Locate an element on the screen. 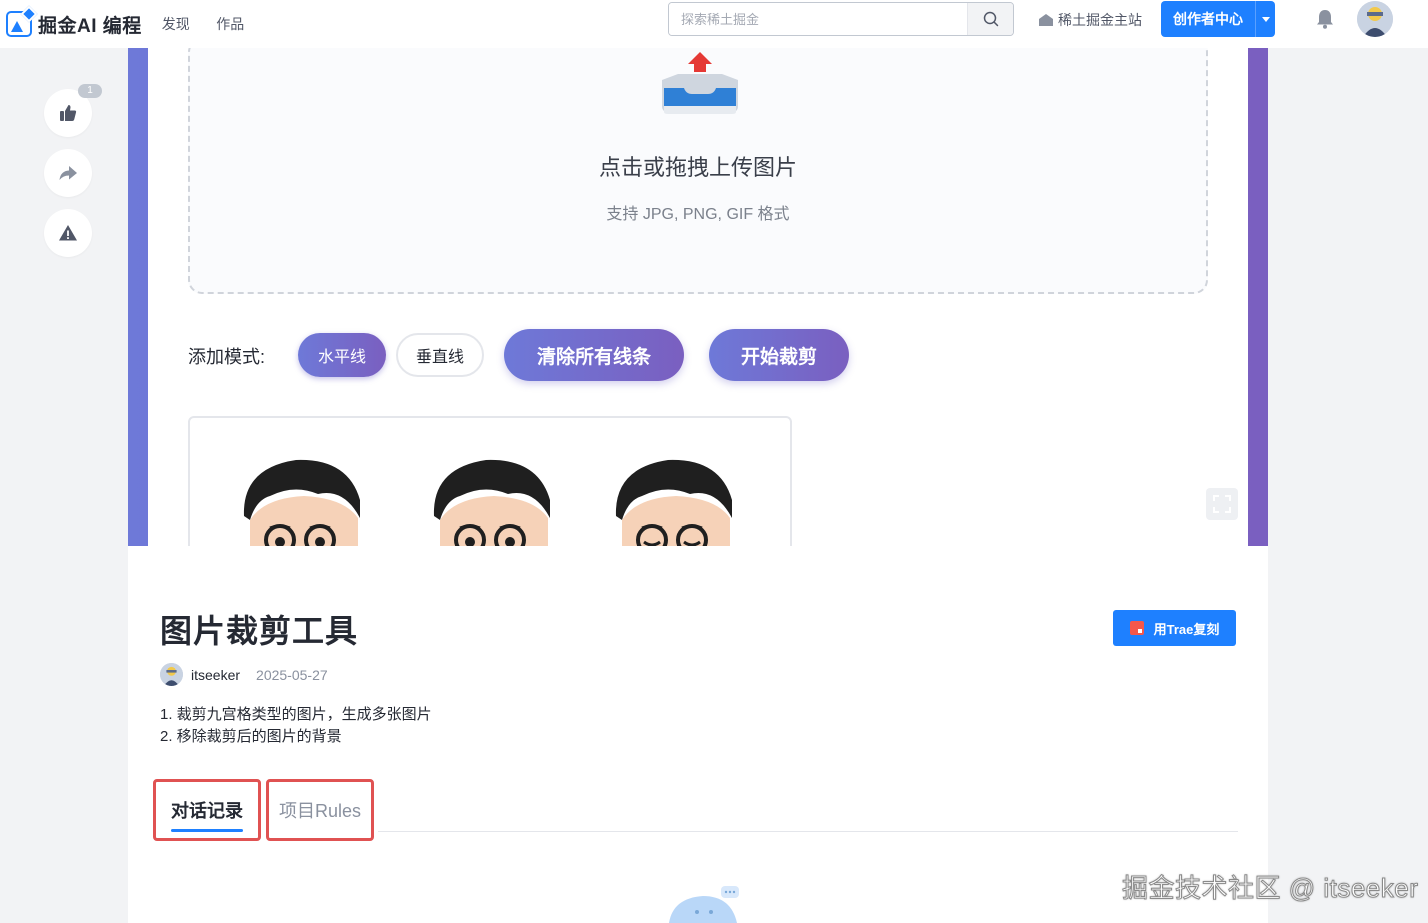 This screenshot has width=1428, height=923. description-line: 1. 裁剪九宫格类型的图片，生成多张图片 is located at coordinates (296, 714).